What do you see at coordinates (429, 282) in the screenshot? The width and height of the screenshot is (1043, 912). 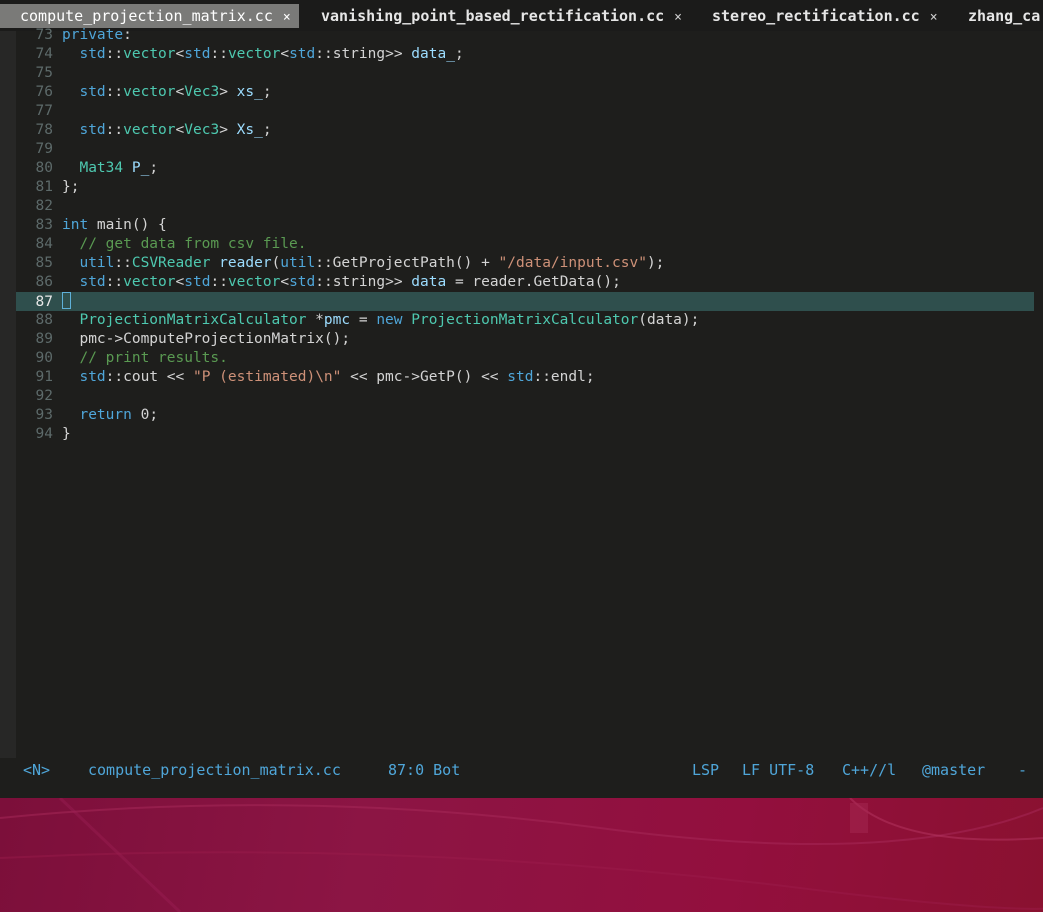 I see `code-token: data` at bounding box center [429, 282].